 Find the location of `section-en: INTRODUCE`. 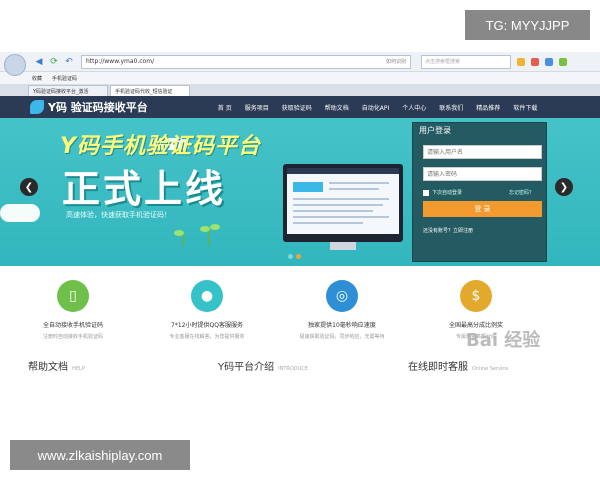

section-en: INTRODUCE is located at coordinates (293, 369).